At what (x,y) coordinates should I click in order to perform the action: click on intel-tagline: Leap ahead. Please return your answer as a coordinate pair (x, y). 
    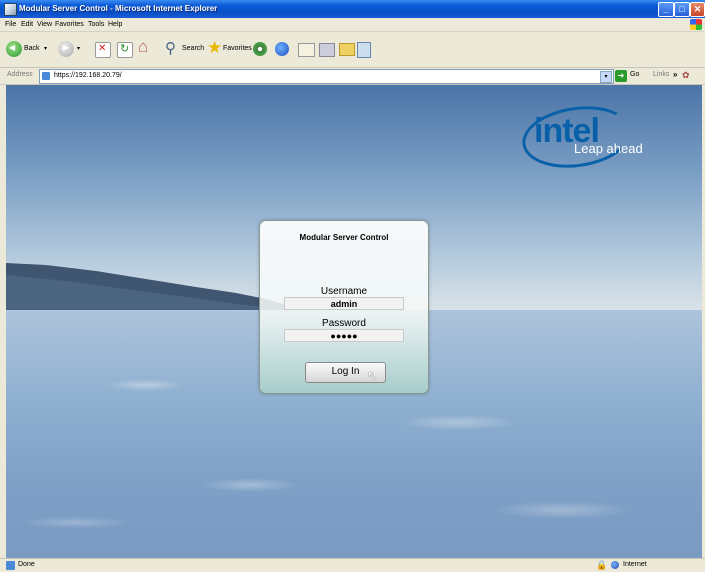
    Looking at the image, I should click on (608, 148).